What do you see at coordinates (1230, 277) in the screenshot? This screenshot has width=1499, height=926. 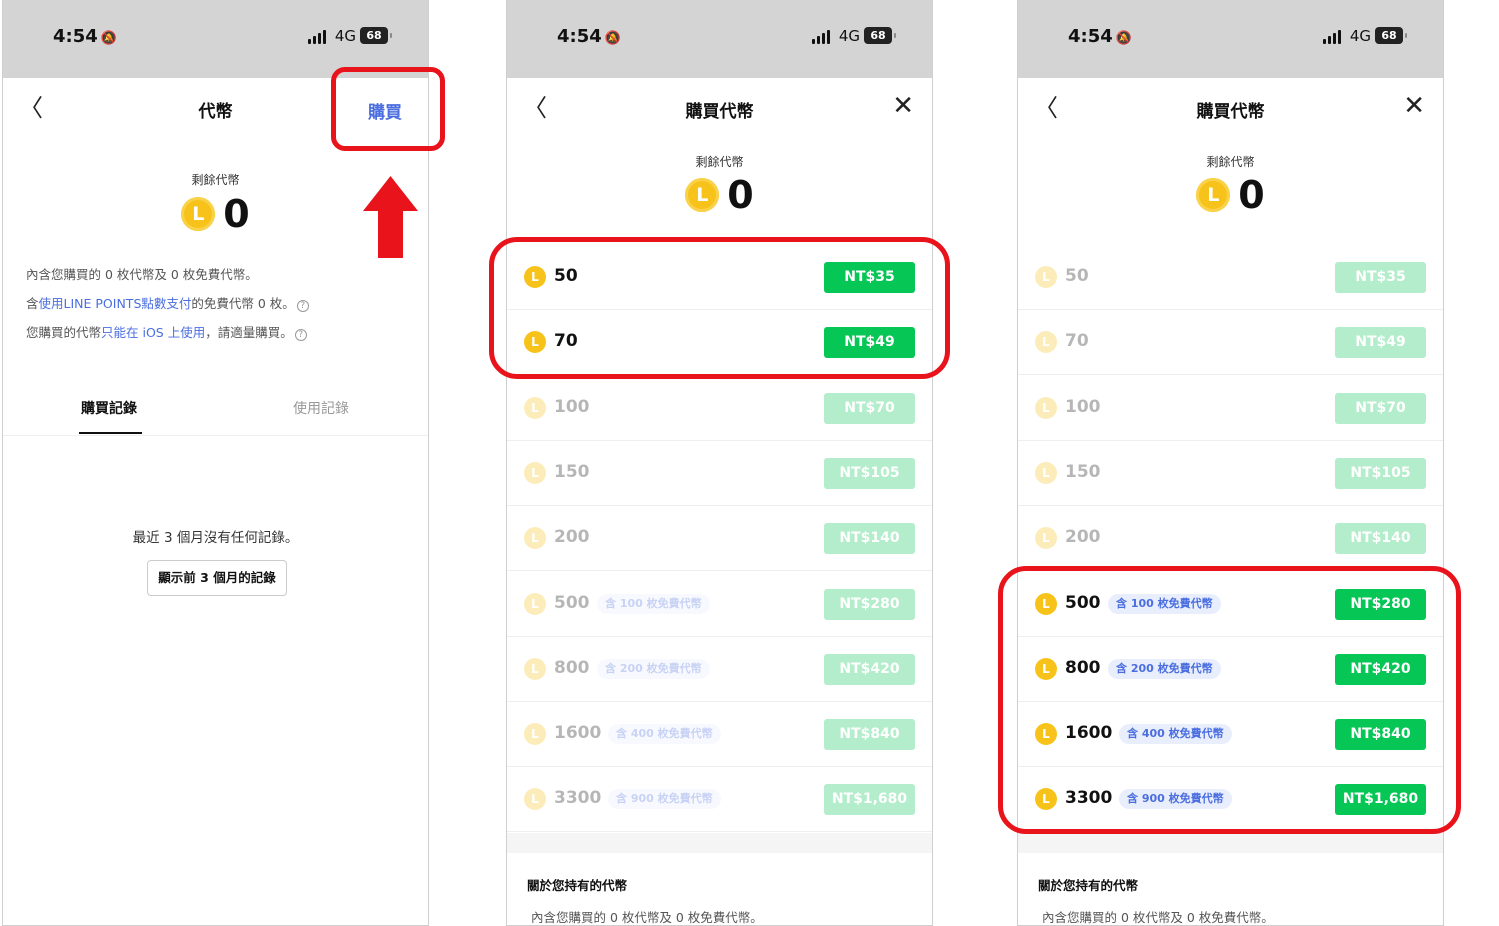 I see `package-row: L 50 NT$35` at bounding box center [1230, 277].